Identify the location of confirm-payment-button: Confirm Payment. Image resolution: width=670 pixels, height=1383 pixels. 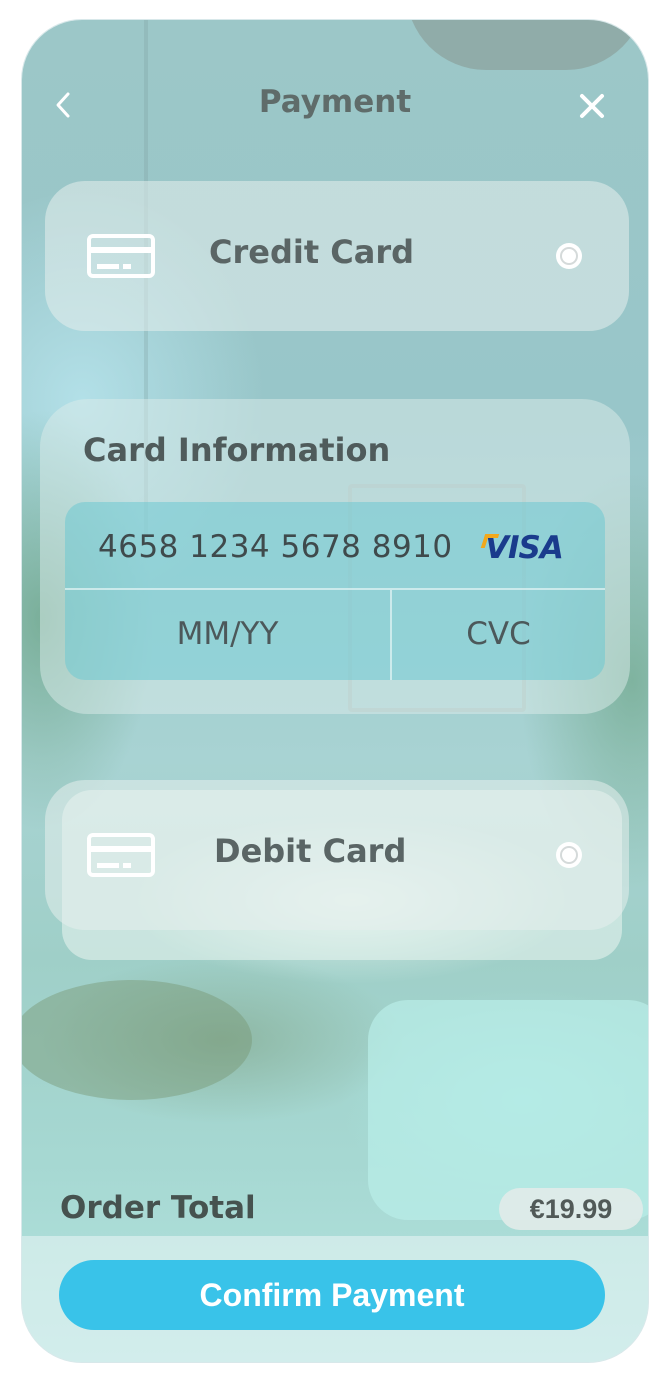
(332, 1295).